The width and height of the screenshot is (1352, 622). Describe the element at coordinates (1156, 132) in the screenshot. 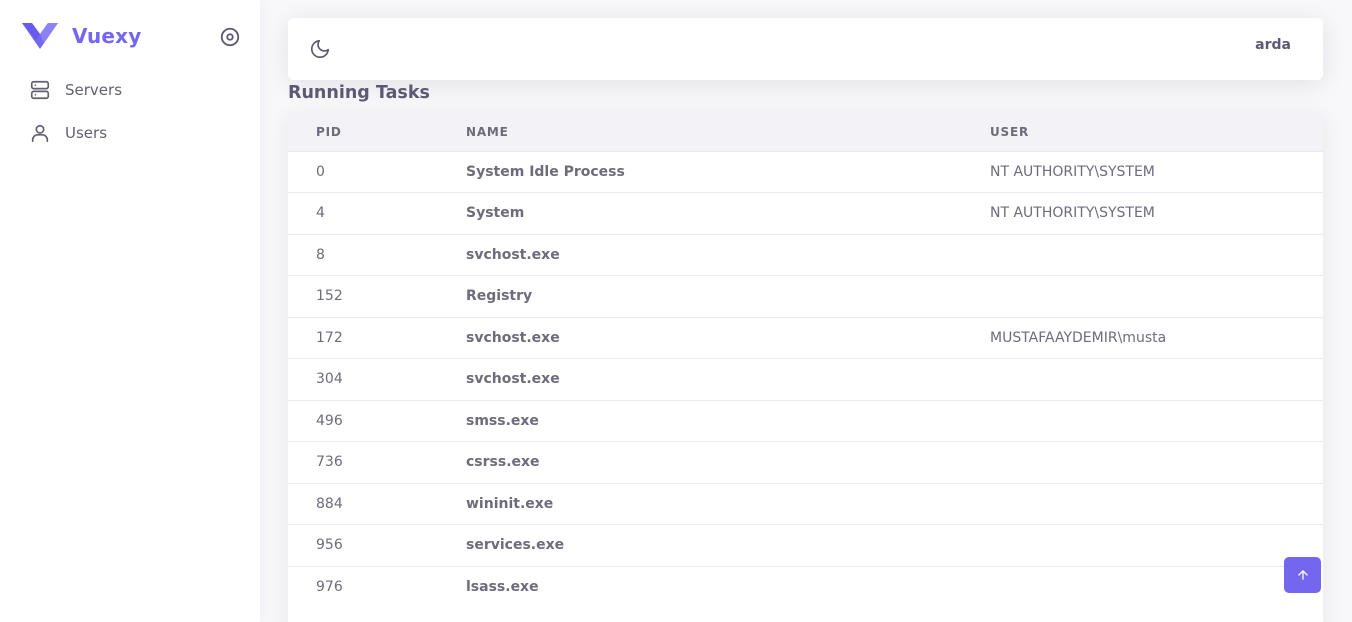

I see `column-header-user: USER` at that location.